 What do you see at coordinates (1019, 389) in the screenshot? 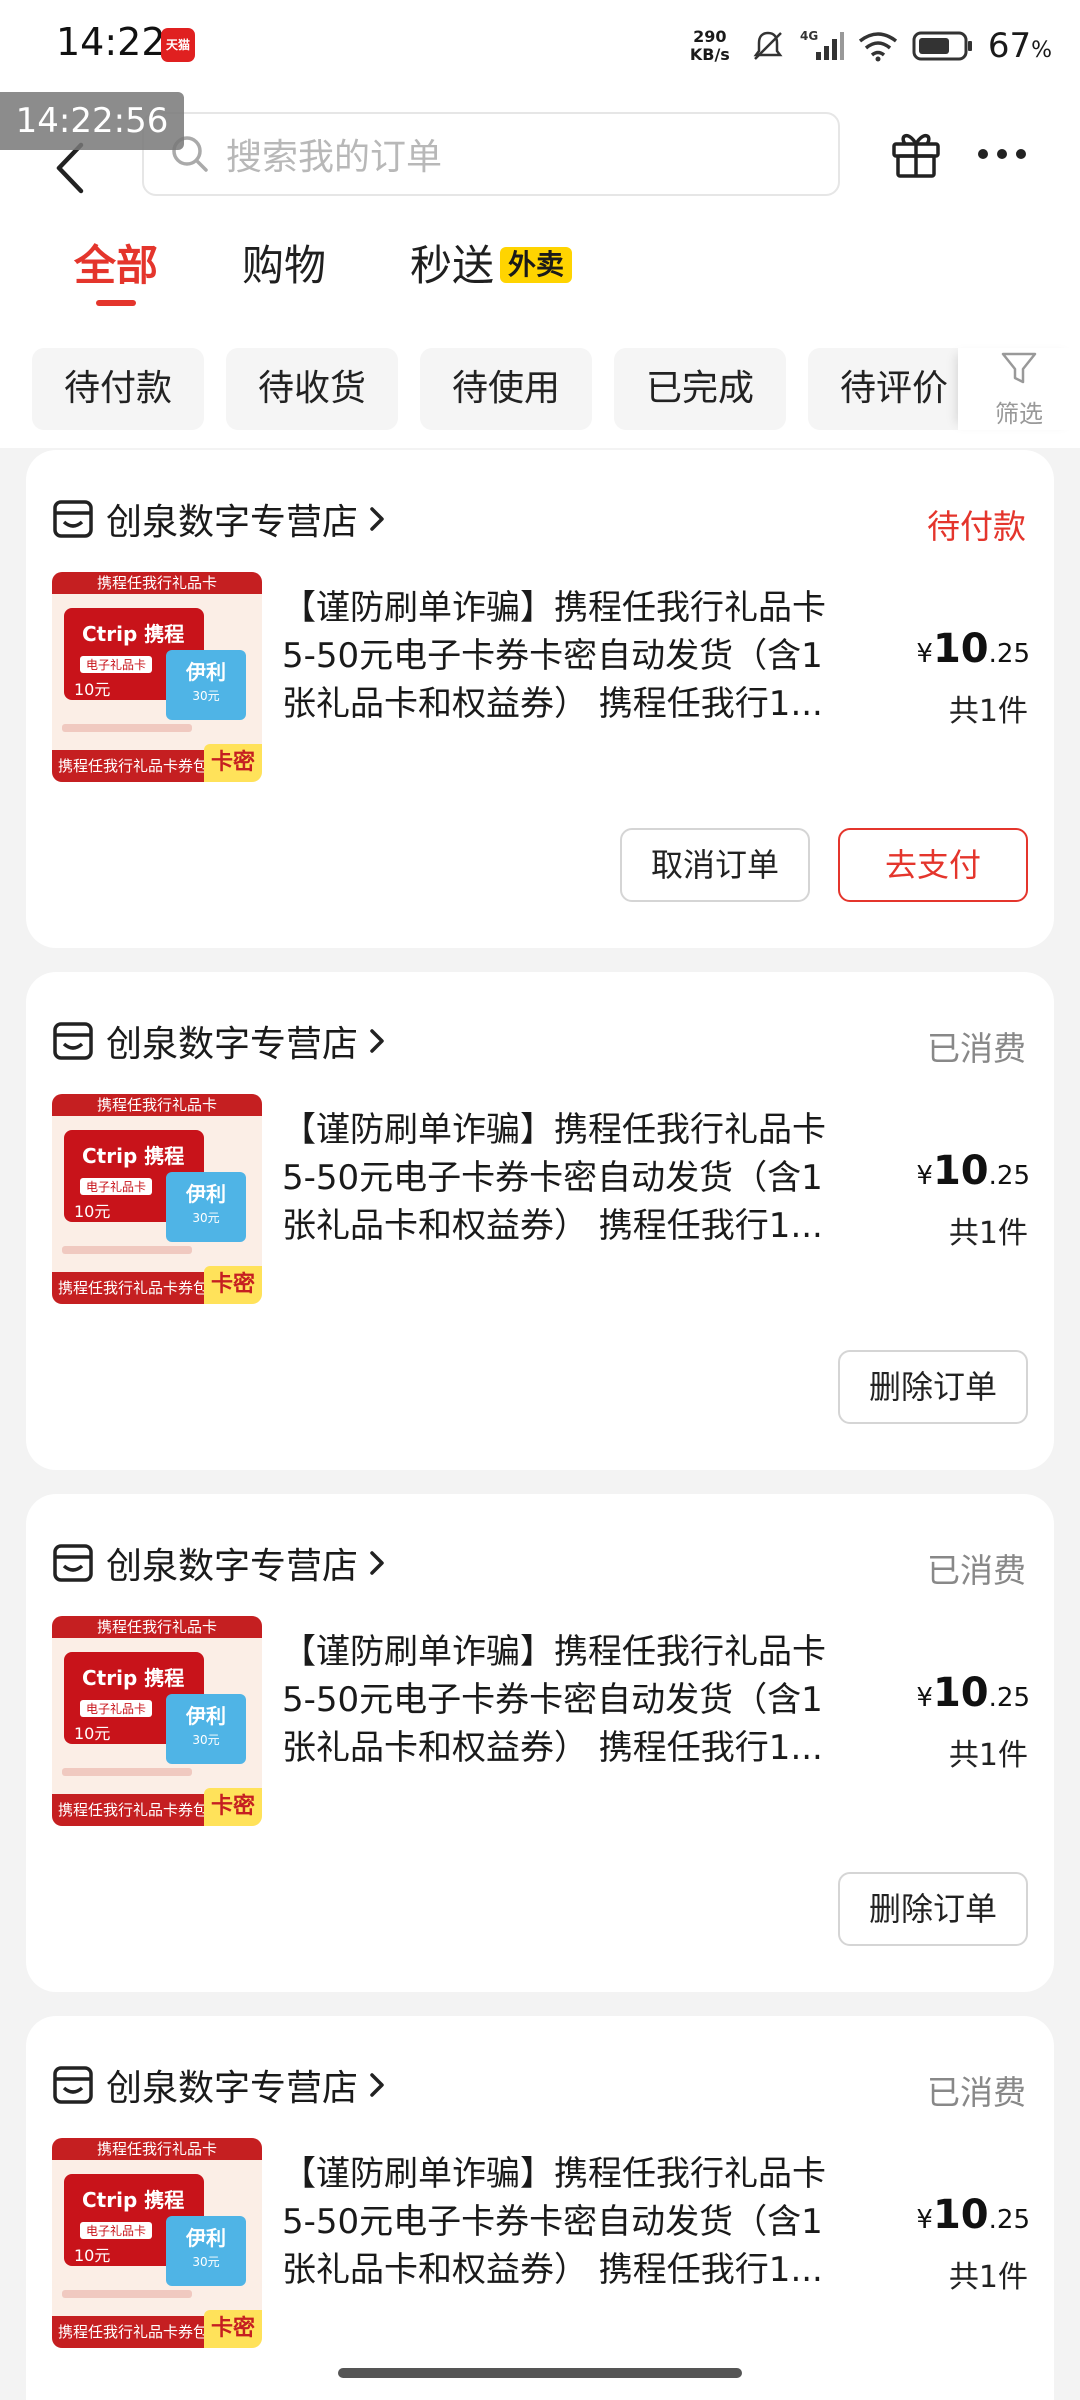
I see `filter-button: 筛选` at bounding box center [1019, 389].